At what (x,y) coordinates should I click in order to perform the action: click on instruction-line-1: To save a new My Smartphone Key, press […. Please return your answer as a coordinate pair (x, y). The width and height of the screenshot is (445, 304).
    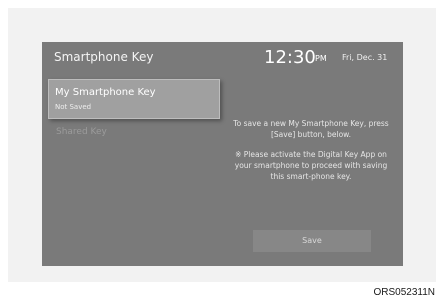
    Looking at the image, I should click on (311, 129).